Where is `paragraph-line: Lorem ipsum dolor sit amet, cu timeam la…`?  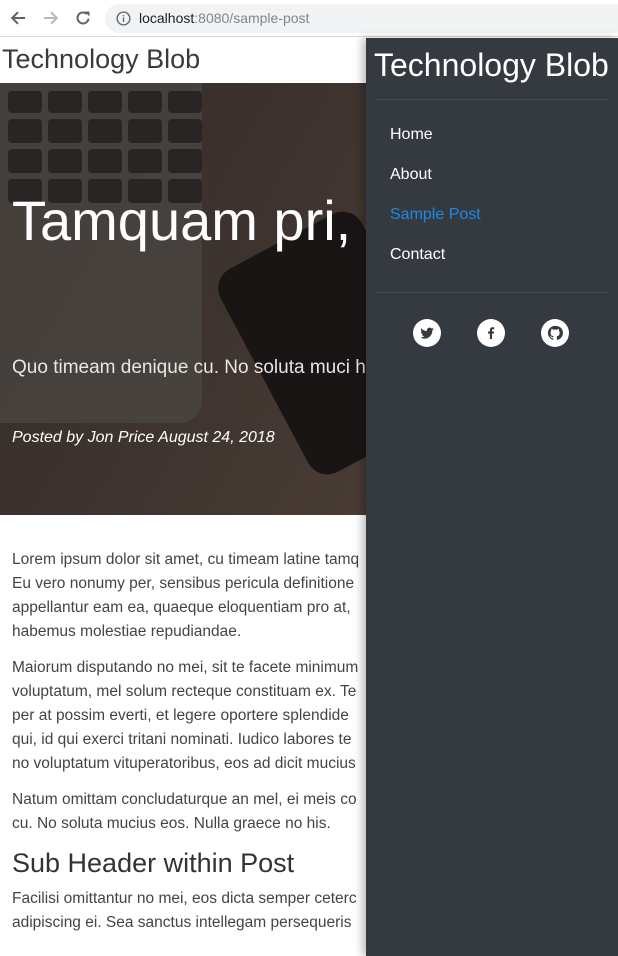 paragraph-line: Lorem ipsum dolor sit amet, cu timeam la… is located at coordinates (186, 559).